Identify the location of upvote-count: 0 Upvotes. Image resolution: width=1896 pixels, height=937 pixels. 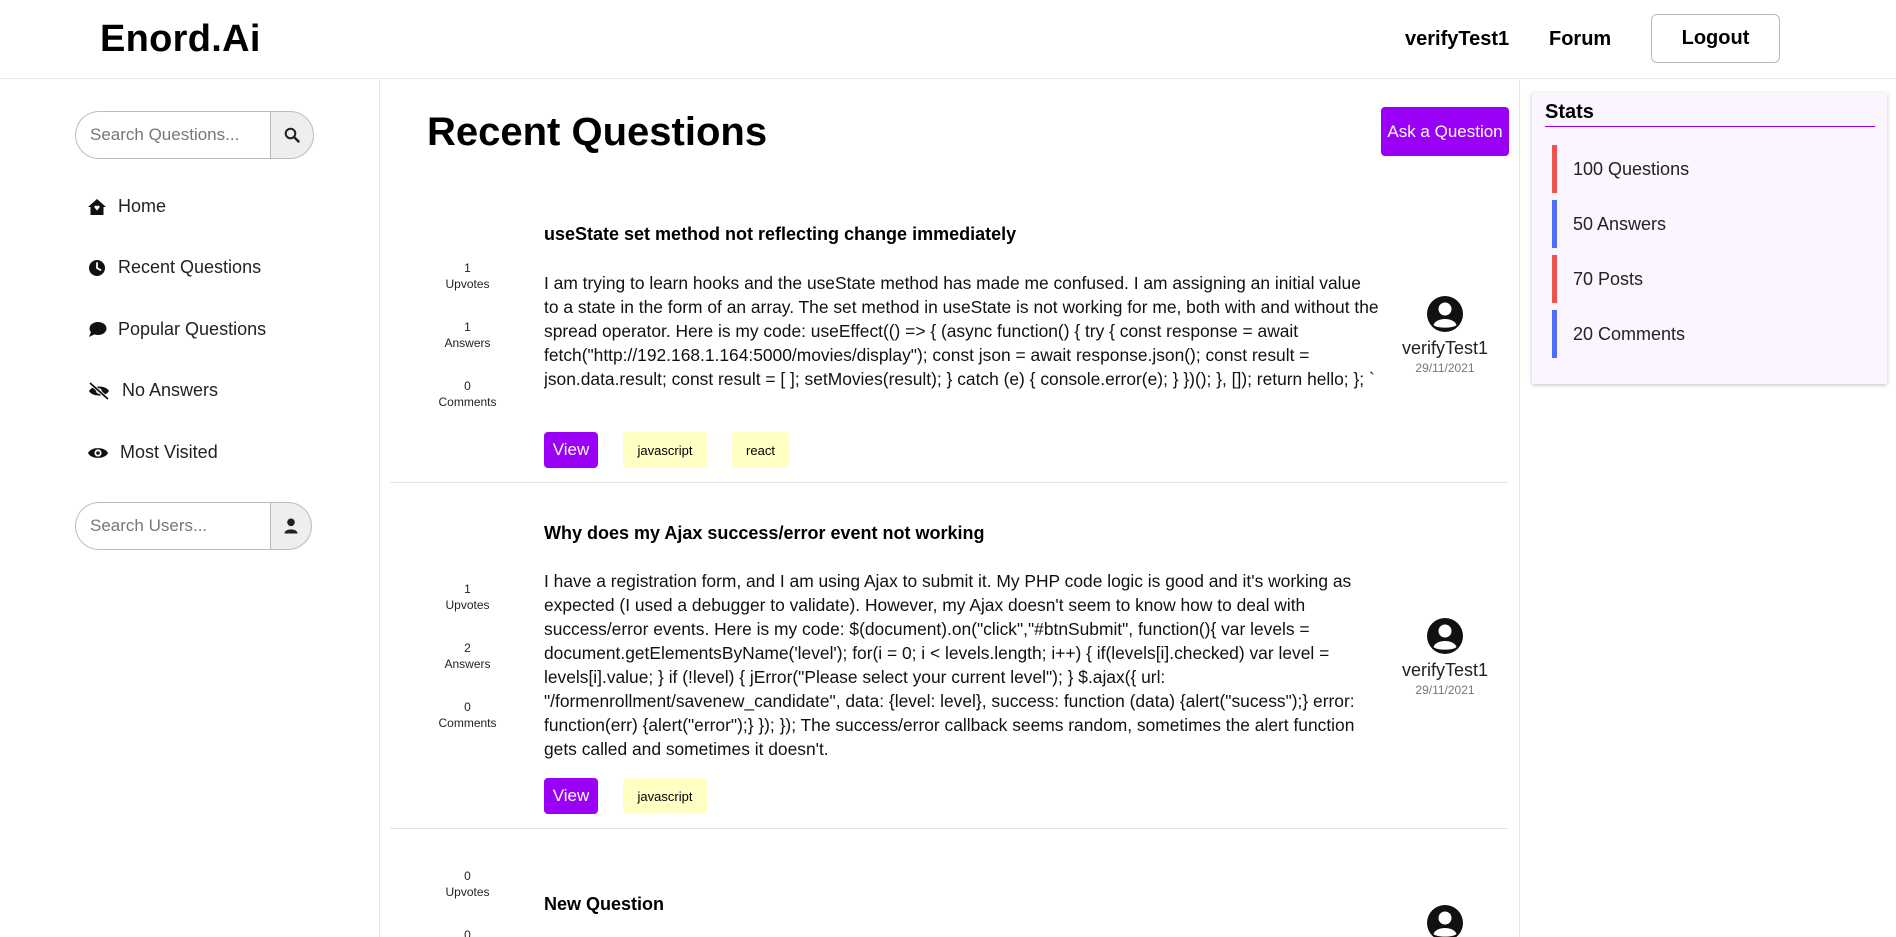
(467, 884).